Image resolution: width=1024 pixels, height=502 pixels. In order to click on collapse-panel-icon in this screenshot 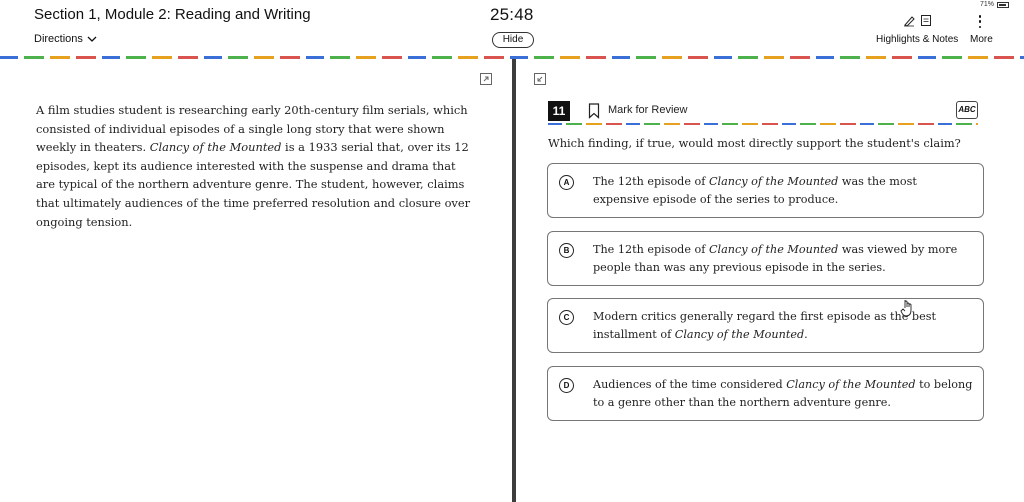, I will do `click(540, 79)`.